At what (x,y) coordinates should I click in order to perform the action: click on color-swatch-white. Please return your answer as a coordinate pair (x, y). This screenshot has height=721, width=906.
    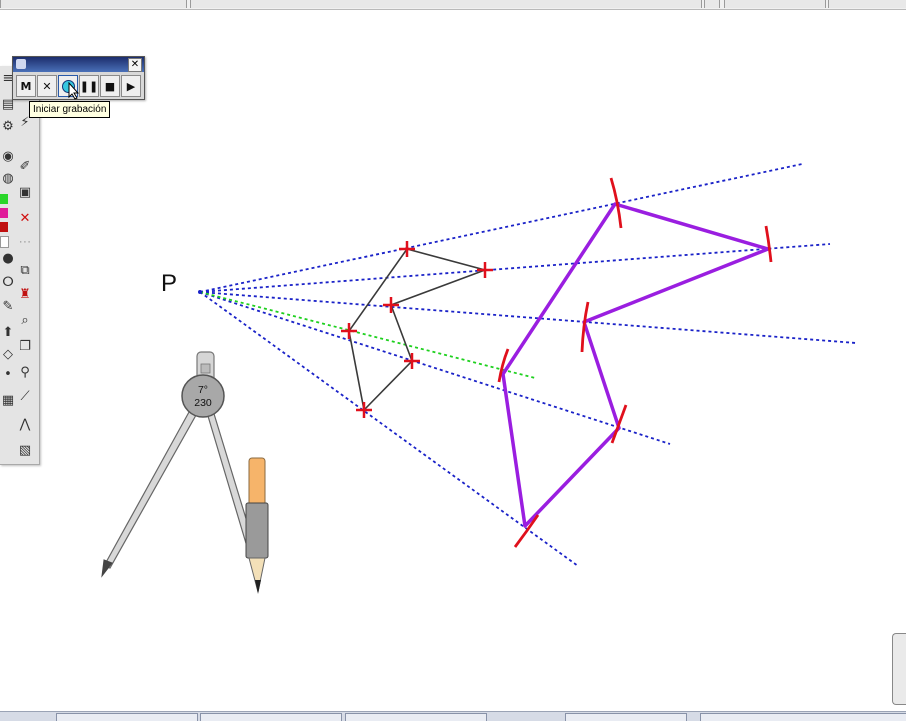
    Looking at the image, I should click on (4, 242).